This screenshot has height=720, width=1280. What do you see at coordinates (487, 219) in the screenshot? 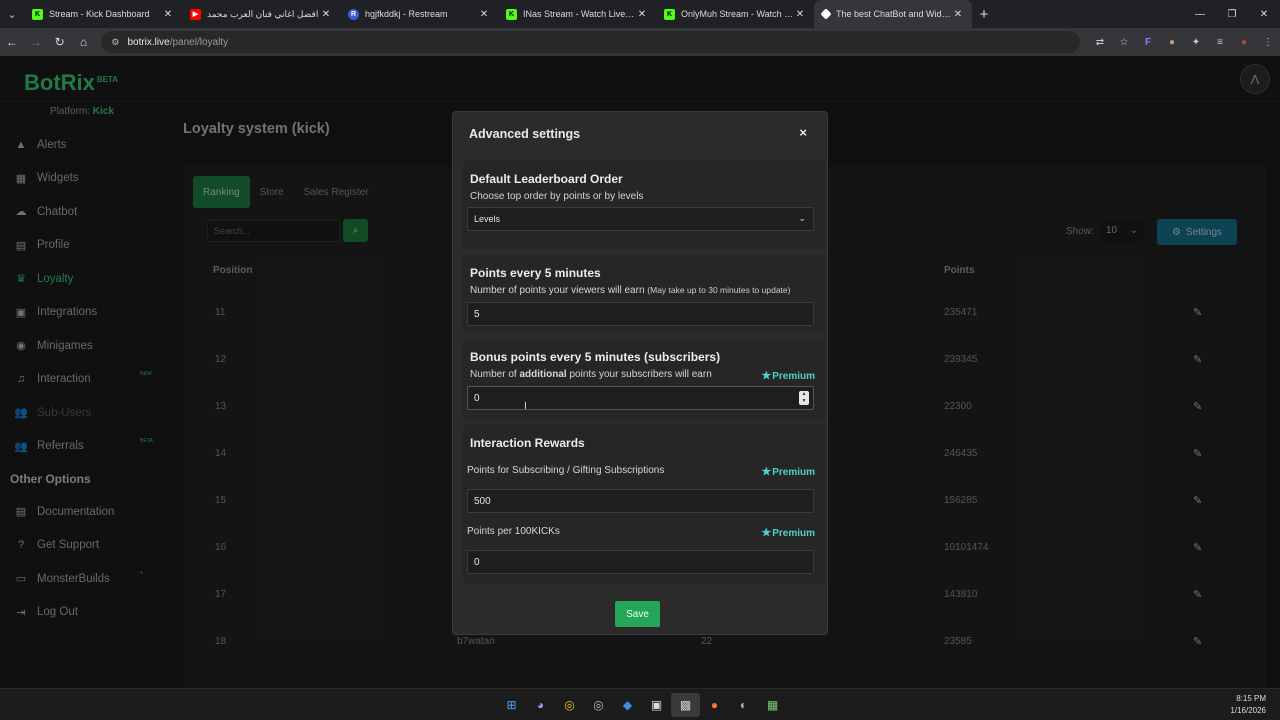
I see `select-value: Levels` at bounding box center [487, 219].